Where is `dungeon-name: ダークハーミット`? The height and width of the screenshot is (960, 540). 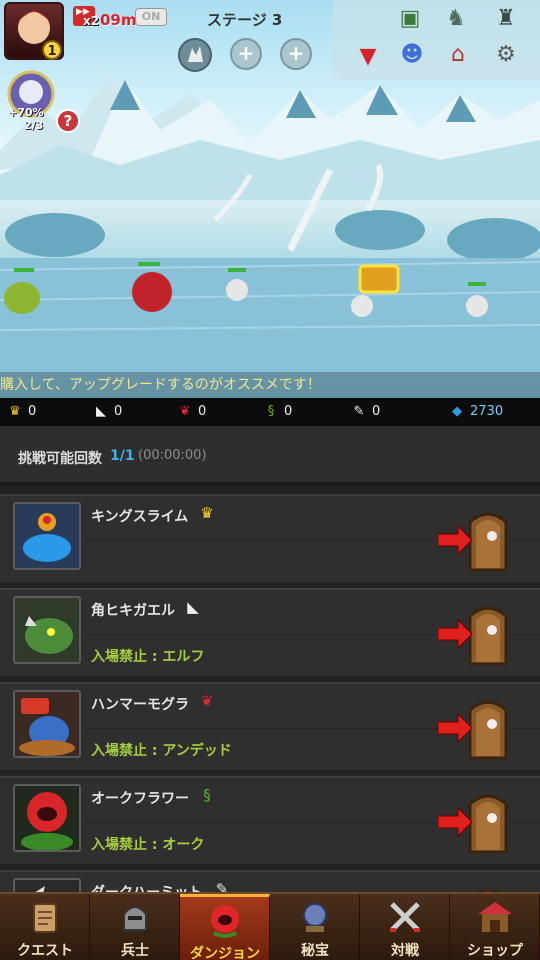
dungeon-name: ダークハーミット is located at coordinates (146, 887).